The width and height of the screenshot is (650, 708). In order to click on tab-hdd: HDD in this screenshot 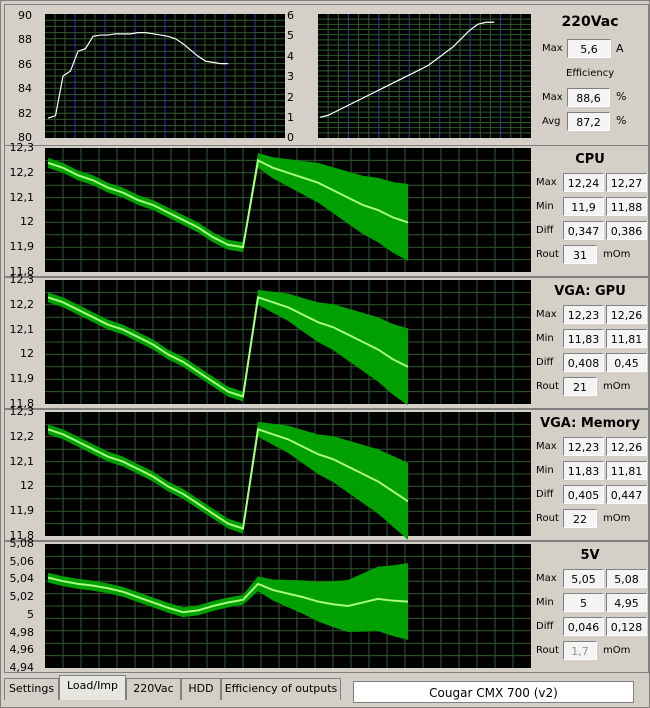, I will do `click(201, 689)`.